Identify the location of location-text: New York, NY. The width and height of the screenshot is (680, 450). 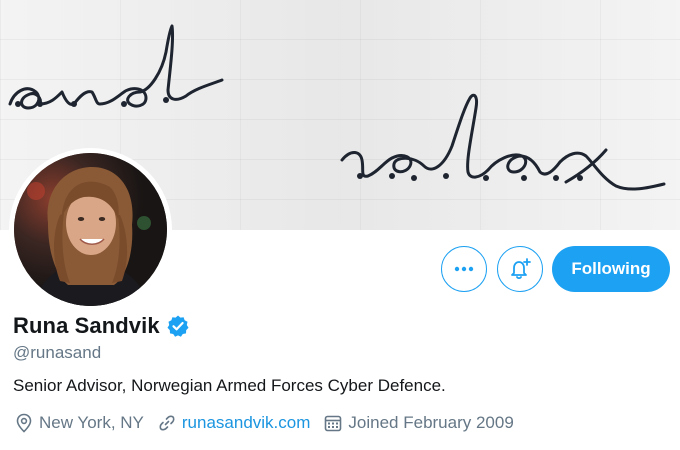
(91, 422).